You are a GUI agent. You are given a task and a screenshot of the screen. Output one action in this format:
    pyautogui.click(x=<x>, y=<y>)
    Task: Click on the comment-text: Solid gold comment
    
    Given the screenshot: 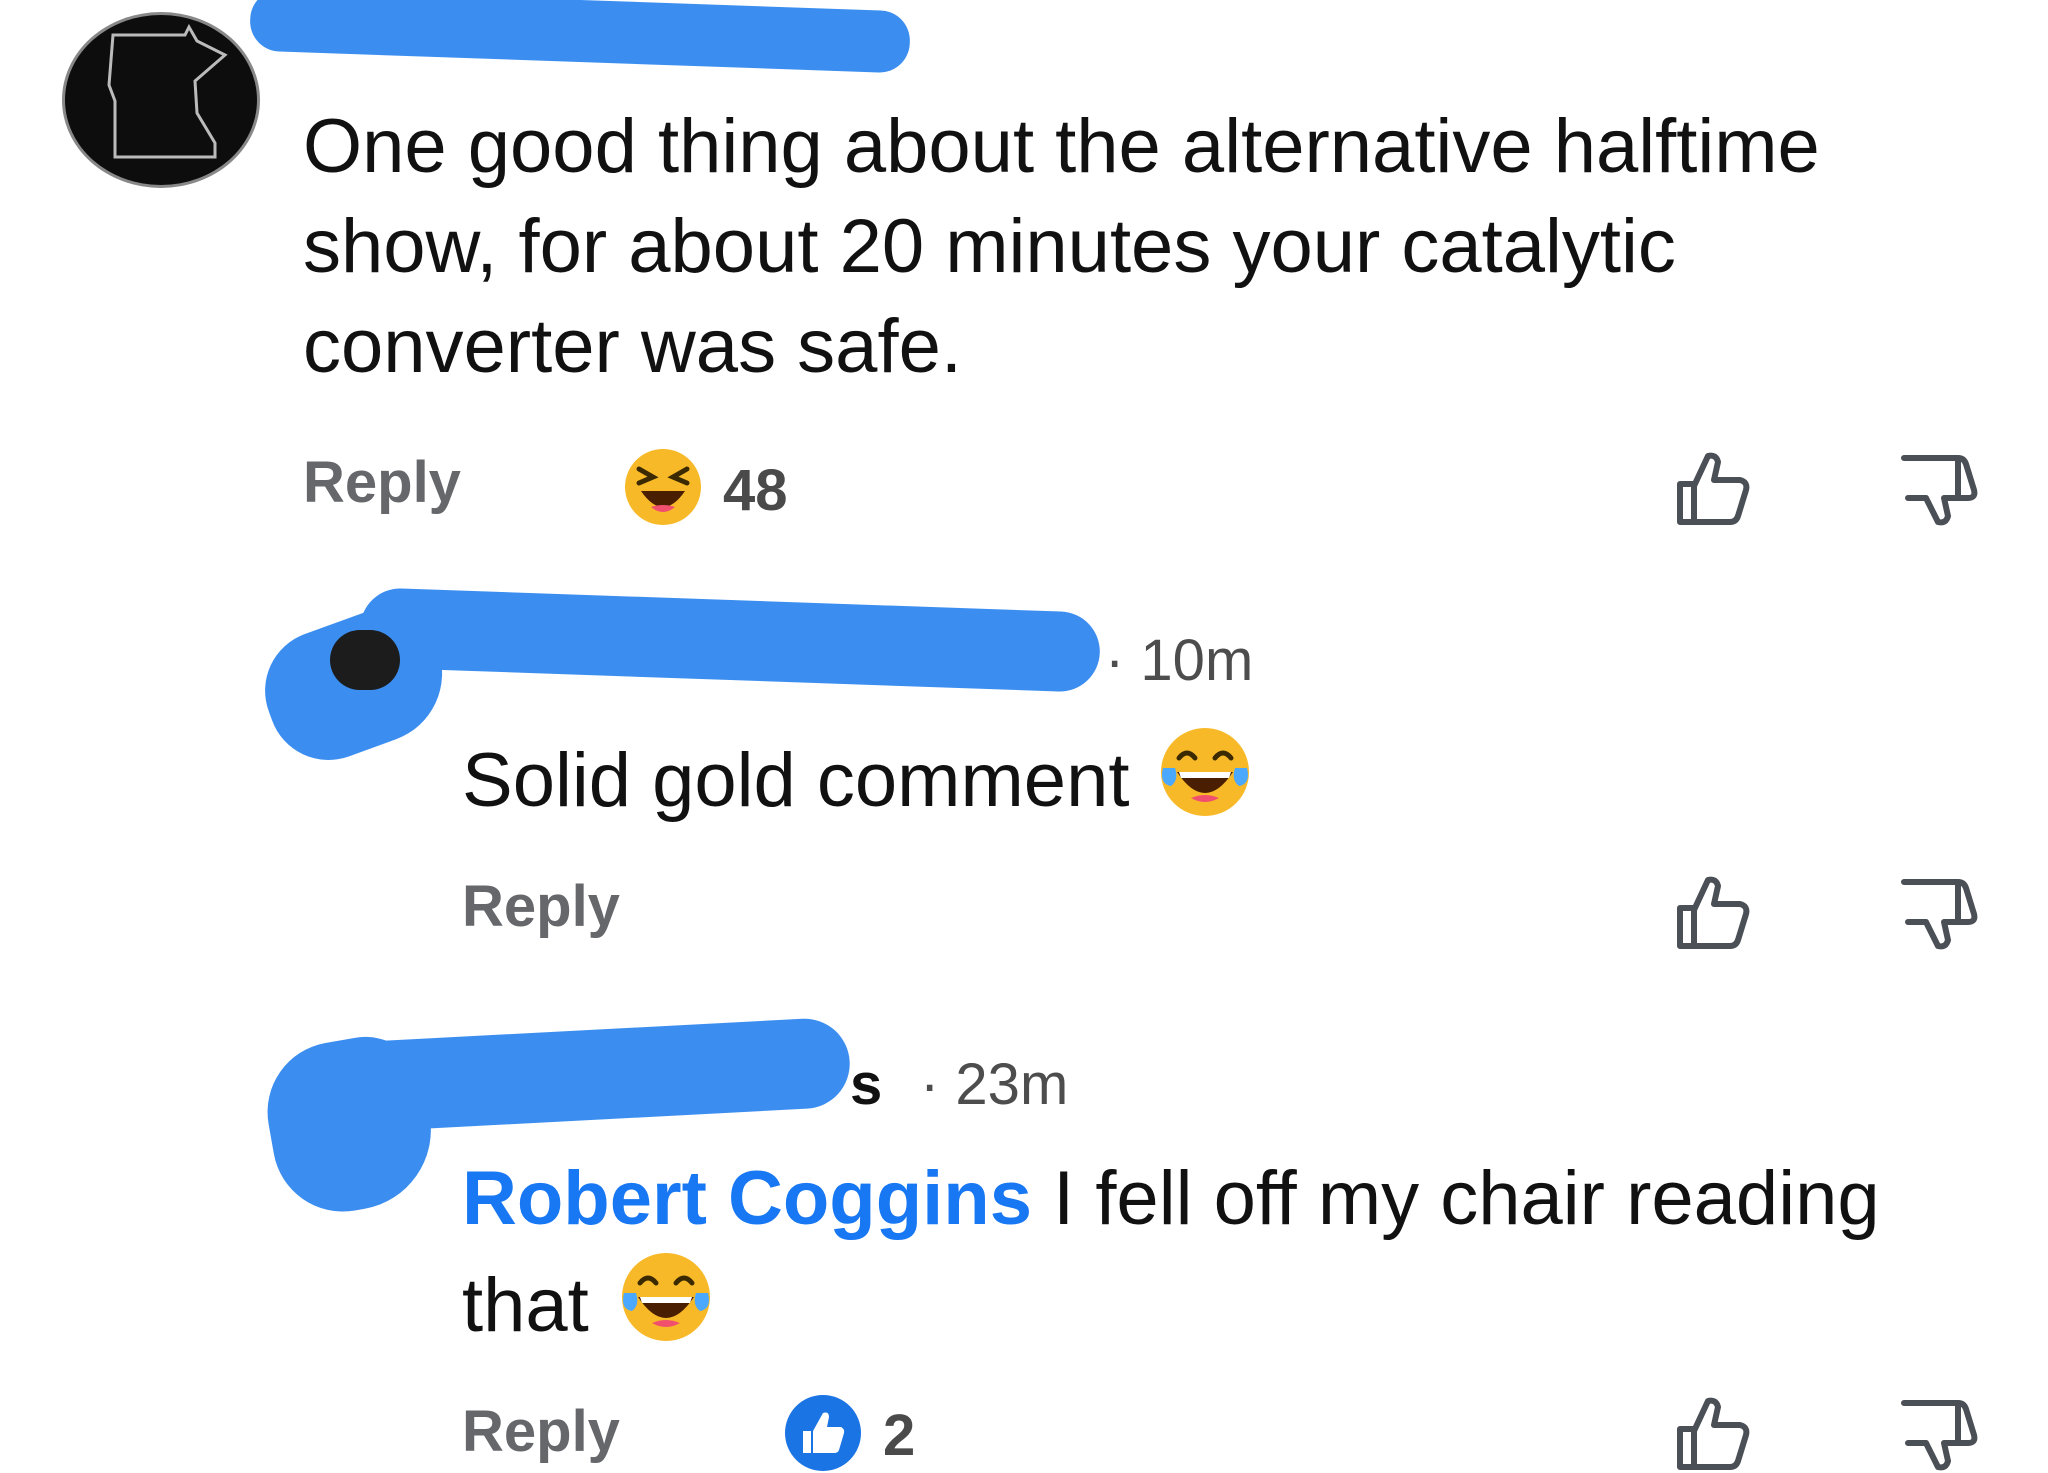 What is the action you would take?
    pyautogui.click(x=857, y=777)
    